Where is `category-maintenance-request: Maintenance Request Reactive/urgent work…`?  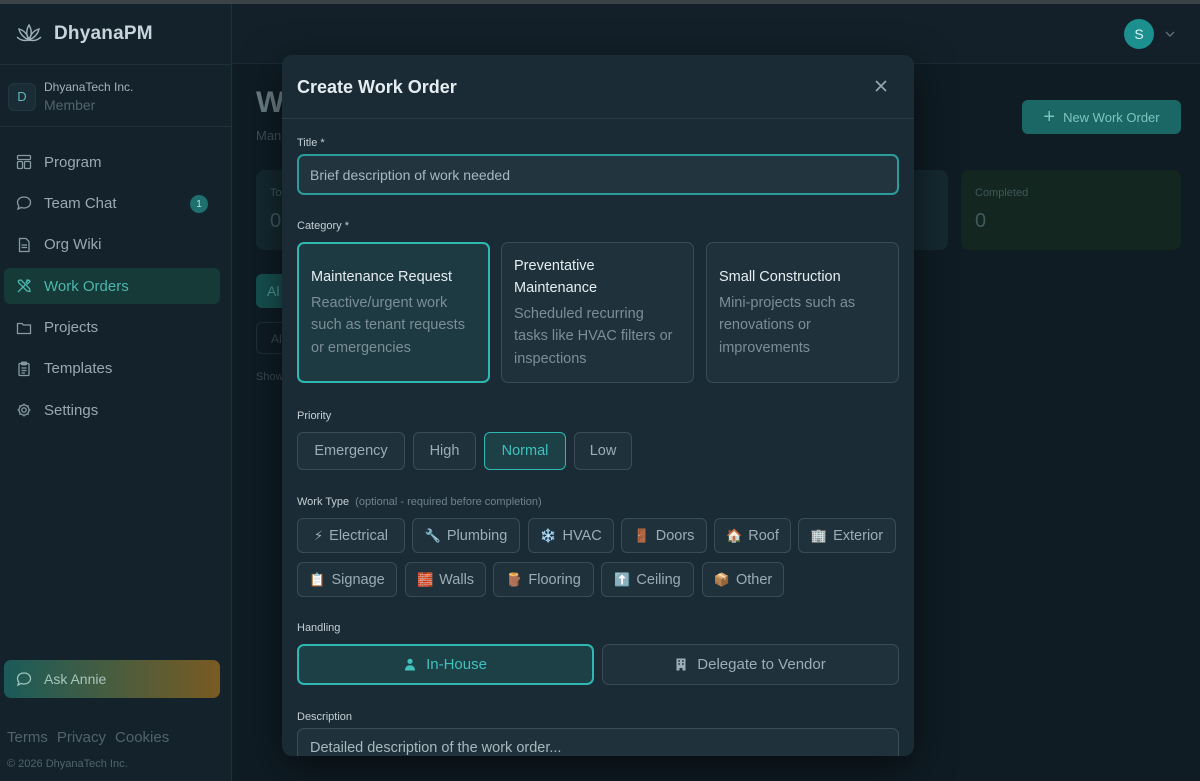
category-maintenance-request: Maintenance Request Reactive/urgent work… is located at coordinates (393, 312).